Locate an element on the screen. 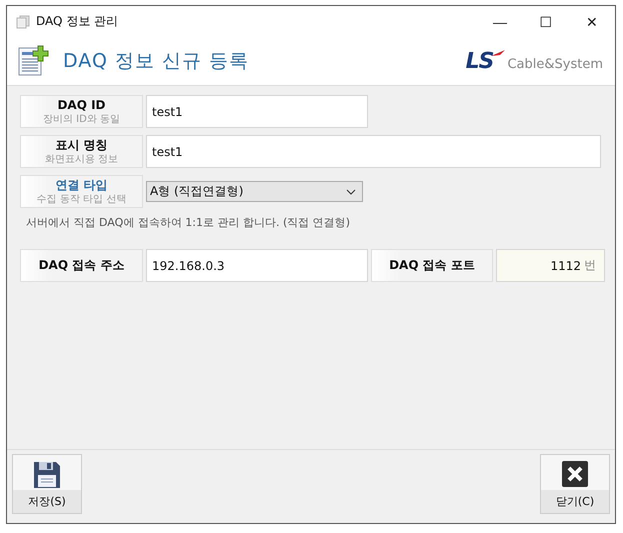 Image resolution: width=623 pixels, height=533 pixels. window-control: — is located at coordinates (500, 21).